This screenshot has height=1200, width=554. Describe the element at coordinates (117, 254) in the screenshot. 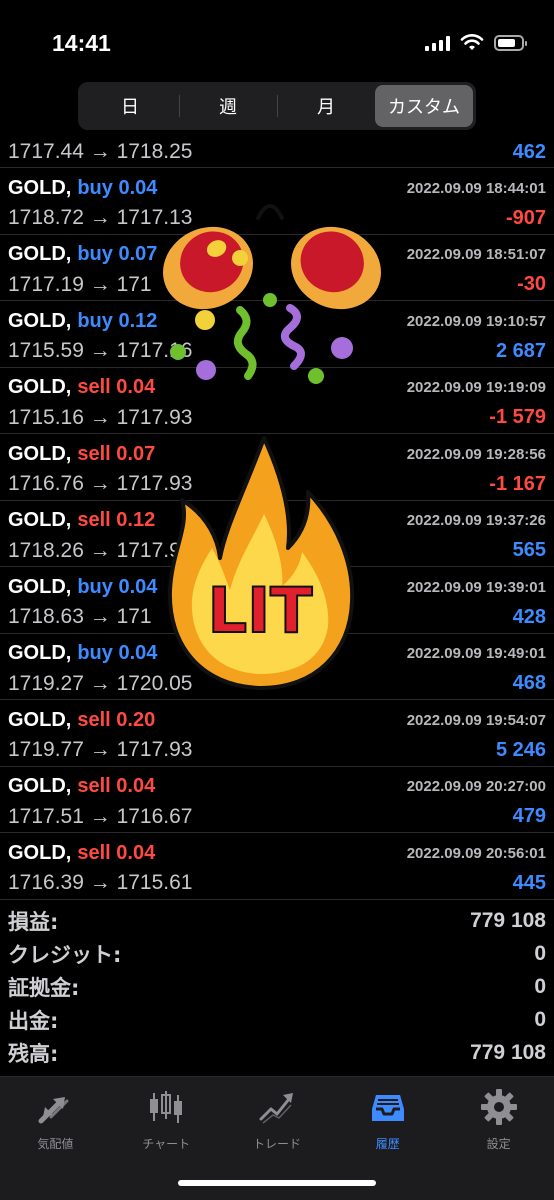

I see `deal-side-volume: buy 0.07` at that location.